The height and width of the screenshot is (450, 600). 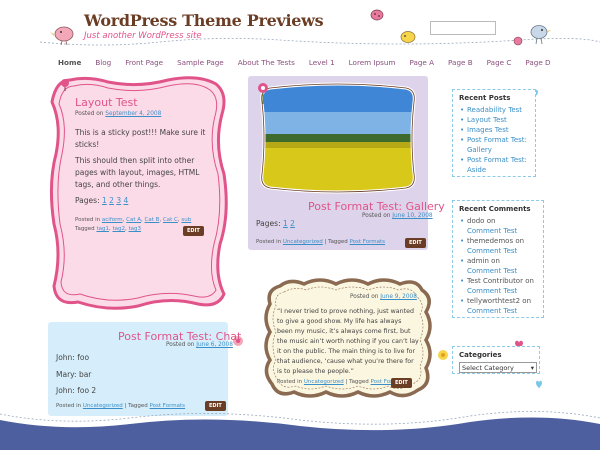 I want to click on nav-item-page-b: Page B, so click(x=460, y=62).